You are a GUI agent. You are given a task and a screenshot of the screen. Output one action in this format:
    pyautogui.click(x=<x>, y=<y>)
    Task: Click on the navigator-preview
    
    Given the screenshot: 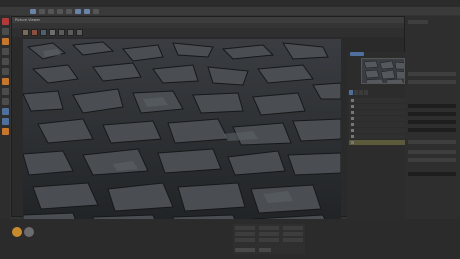 What is the action you would take?
    pyautogui.click(x=383, y=71)
    